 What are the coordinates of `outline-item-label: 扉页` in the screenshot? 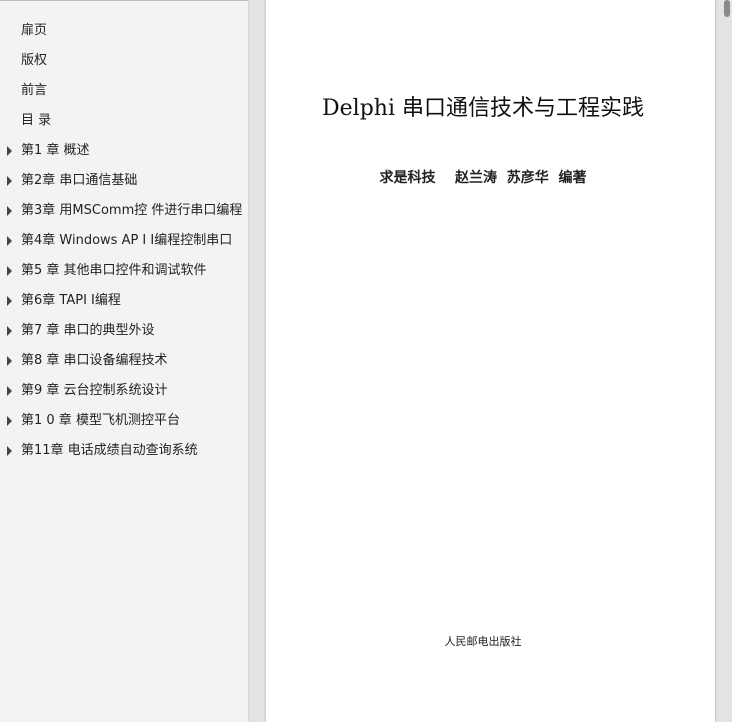 It's located at (34, 30).